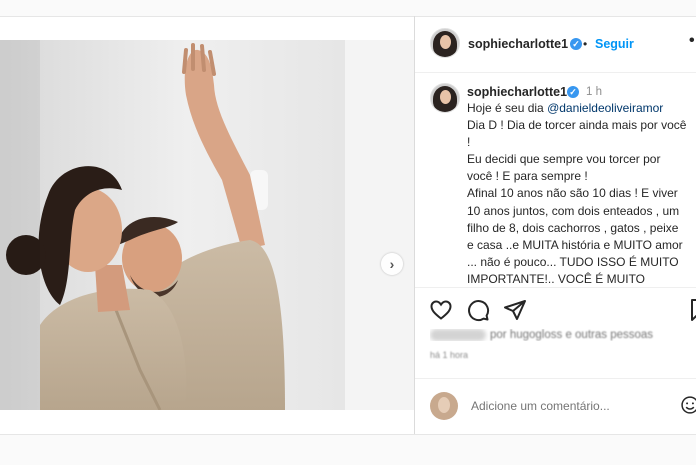 The image size is (696, 465). Describe the element at coordinates (445, 98) in the screenshot. I see `caption-author-avatar` at that location.